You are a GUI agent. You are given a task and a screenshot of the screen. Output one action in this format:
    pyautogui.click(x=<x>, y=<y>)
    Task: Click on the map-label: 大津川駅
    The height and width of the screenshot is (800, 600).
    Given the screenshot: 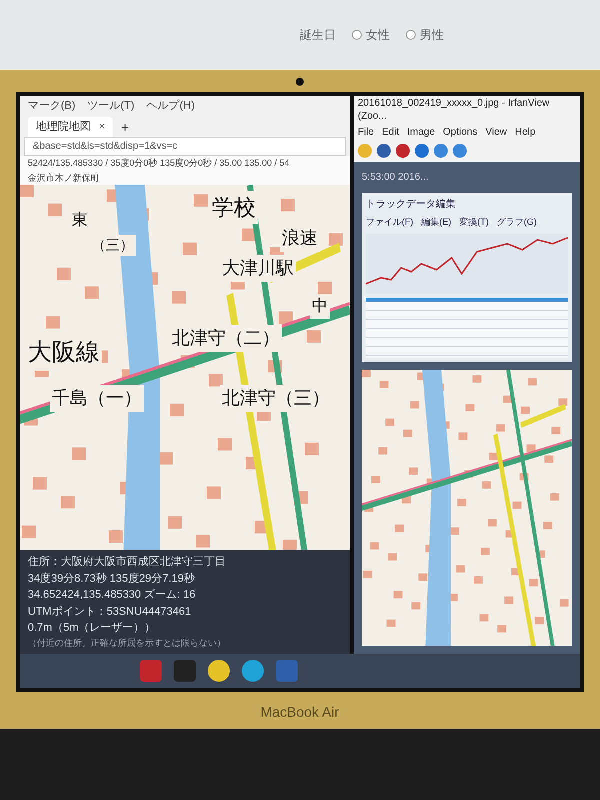 What is the action you would take?
    pyautogui.click(x=258, y=268)
    